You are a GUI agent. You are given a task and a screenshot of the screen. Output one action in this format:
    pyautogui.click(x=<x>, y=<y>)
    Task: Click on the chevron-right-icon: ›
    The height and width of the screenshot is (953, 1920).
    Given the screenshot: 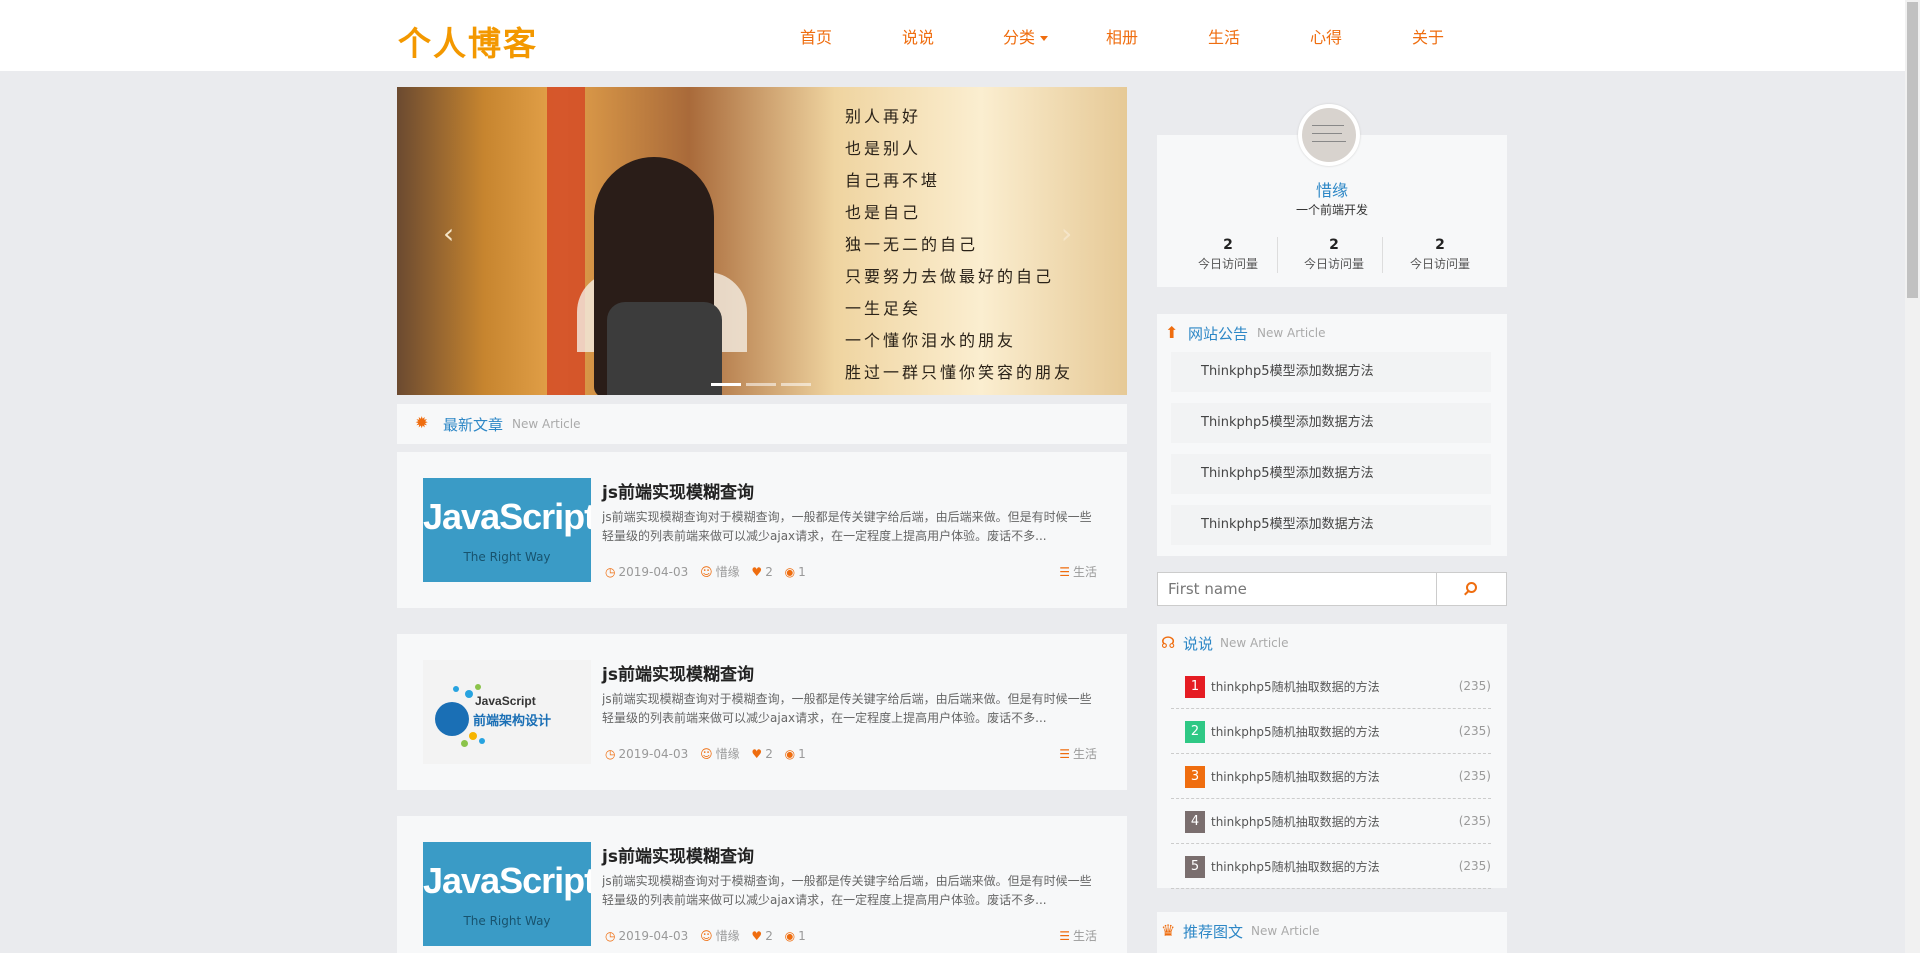 What is the action you would take?
    pyautogui.click(x=1066, y=233)
    